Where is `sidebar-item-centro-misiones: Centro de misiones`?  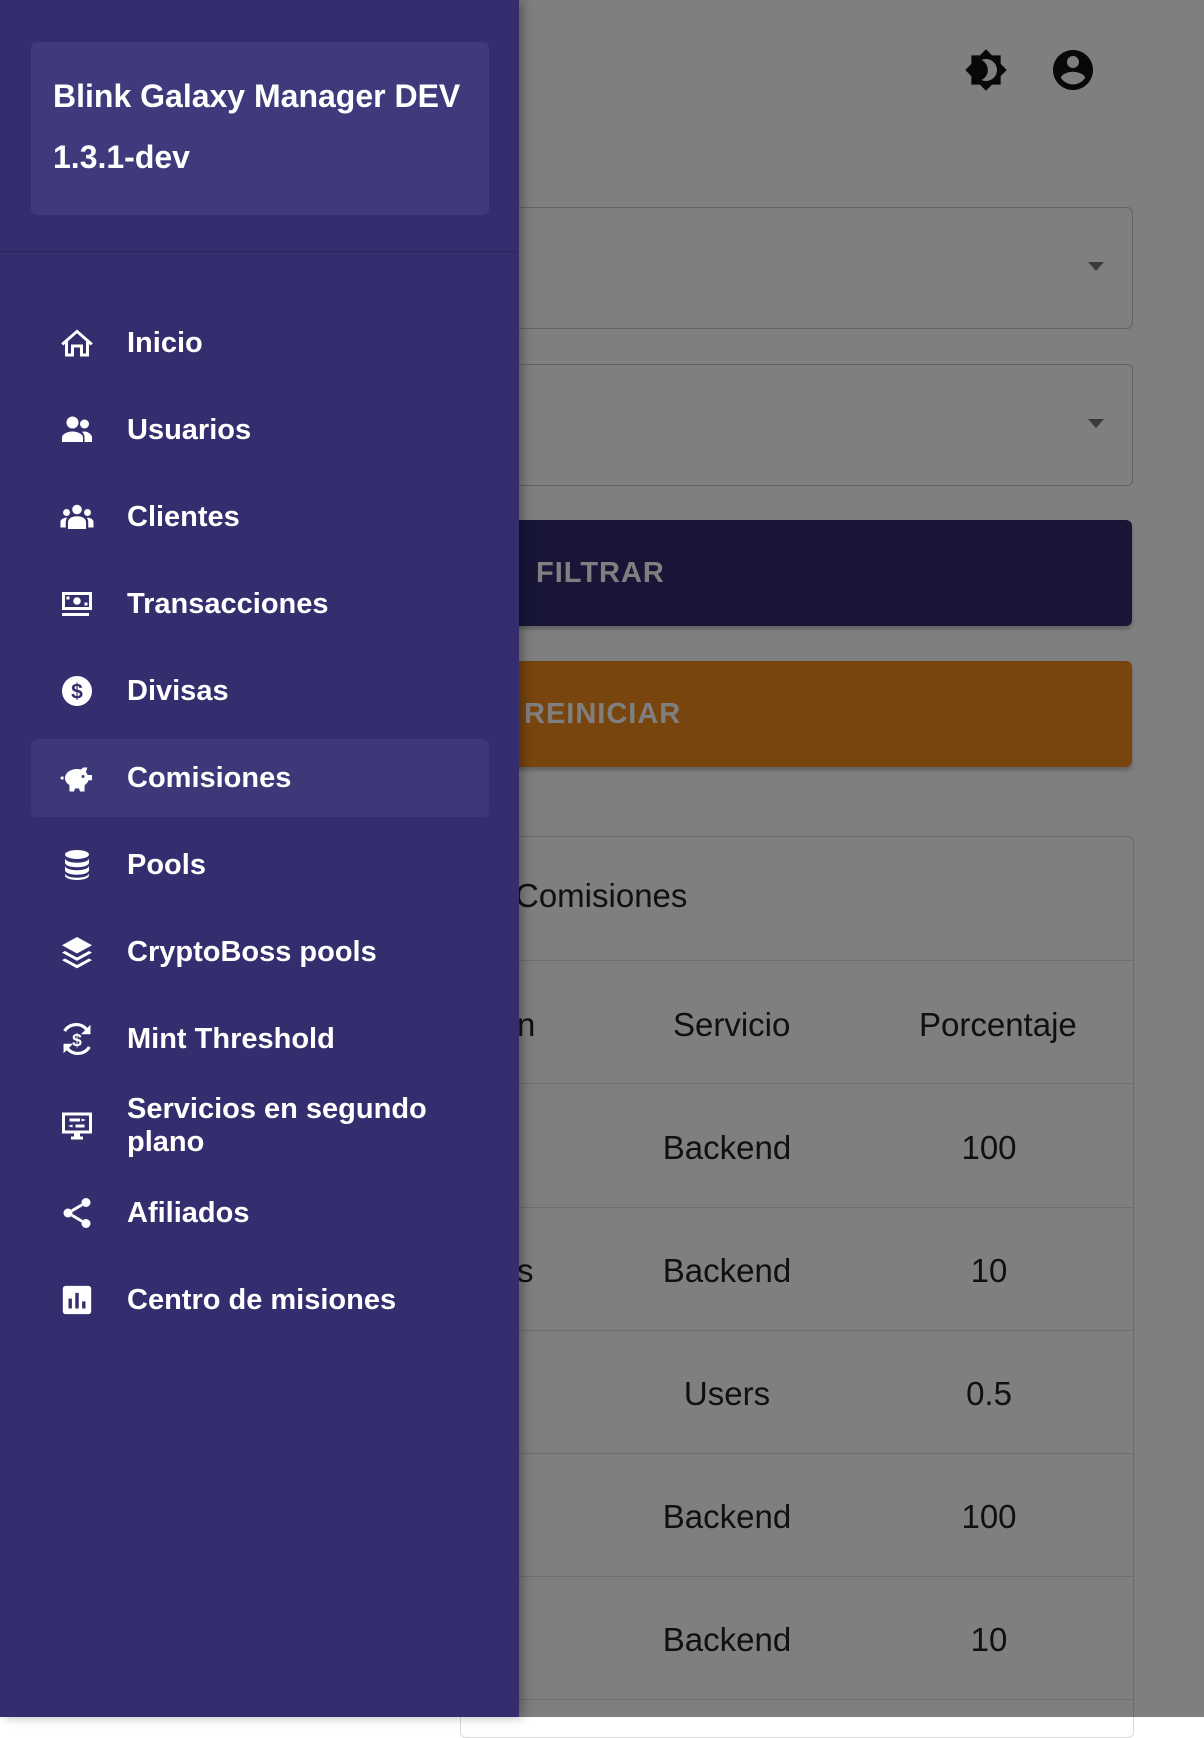
sidebar-item-centro-misiones: Centro de misiones is located at coordinates (260, 1300).